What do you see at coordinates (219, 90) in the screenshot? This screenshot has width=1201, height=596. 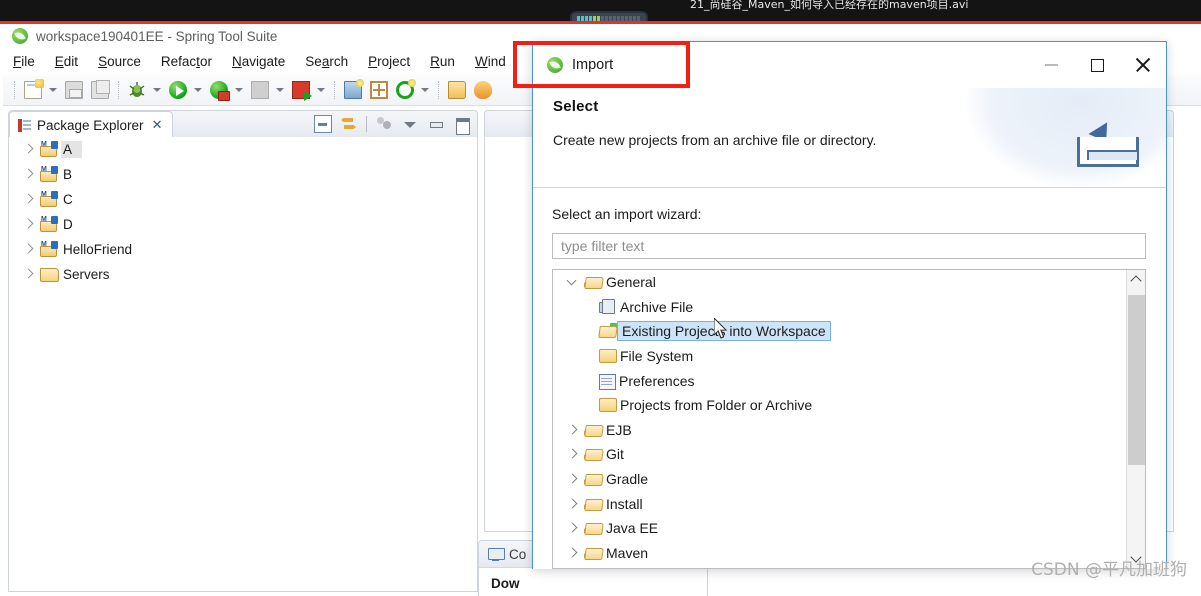 I see `run-as-server-icon` at bounding box center [219, 90].